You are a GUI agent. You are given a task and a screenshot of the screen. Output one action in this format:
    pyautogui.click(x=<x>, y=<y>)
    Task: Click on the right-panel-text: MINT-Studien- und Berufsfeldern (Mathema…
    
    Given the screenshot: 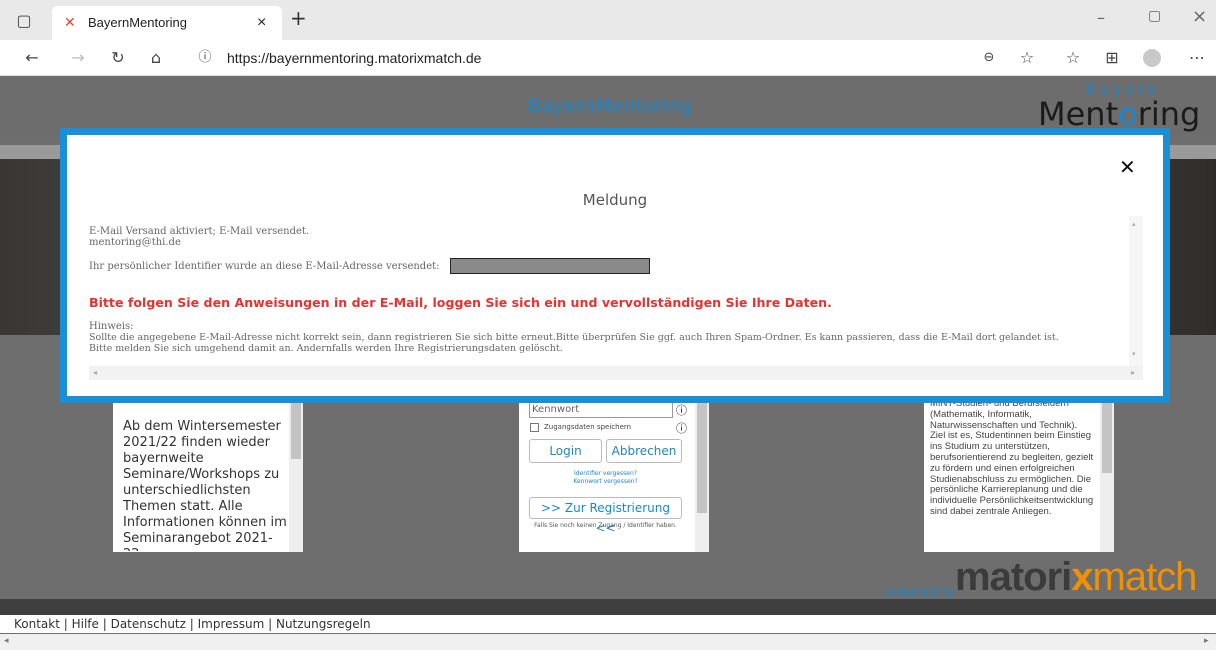 What is the action you would take?
    pyautogui.click(x=1012, y=458)
    